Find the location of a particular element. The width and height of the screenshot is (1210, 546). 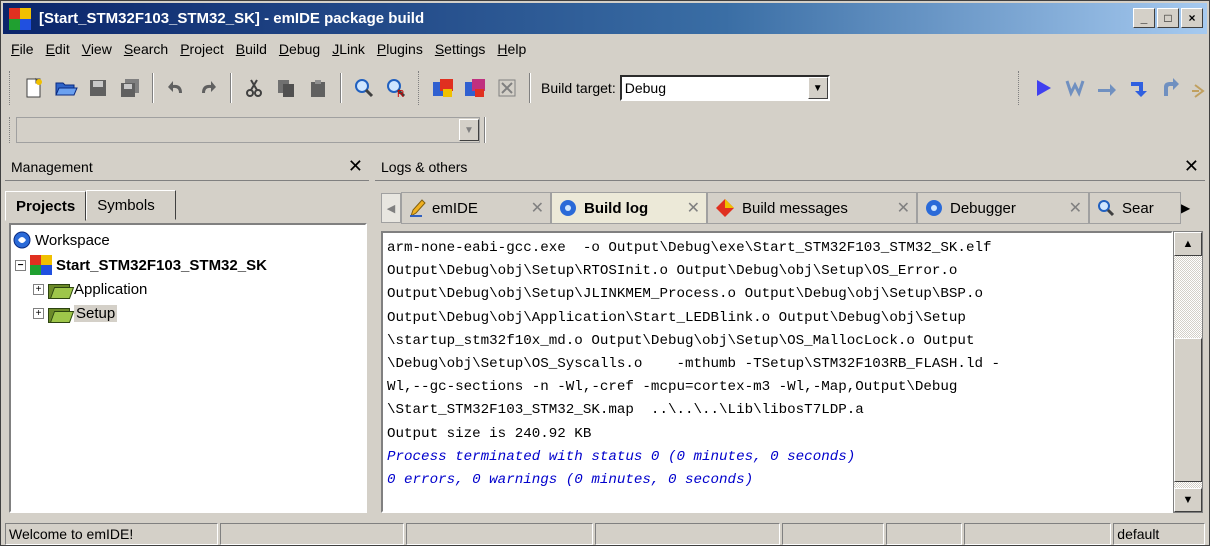

undo-icon is located at coordinates (176, 88).